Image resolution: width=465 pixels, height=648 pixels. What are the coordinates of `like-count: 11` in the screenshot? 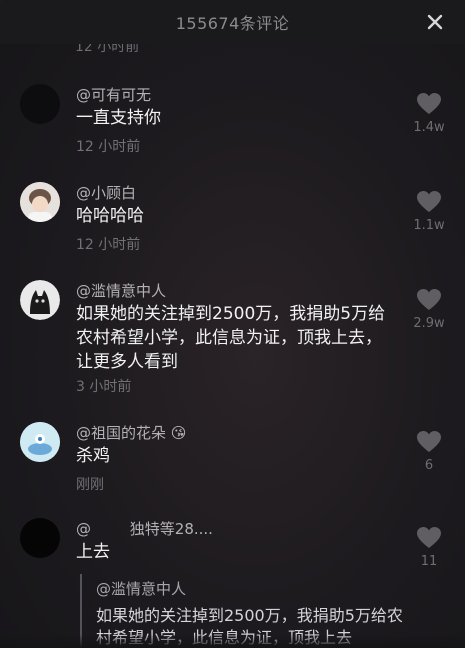 It's located at (429, 561).